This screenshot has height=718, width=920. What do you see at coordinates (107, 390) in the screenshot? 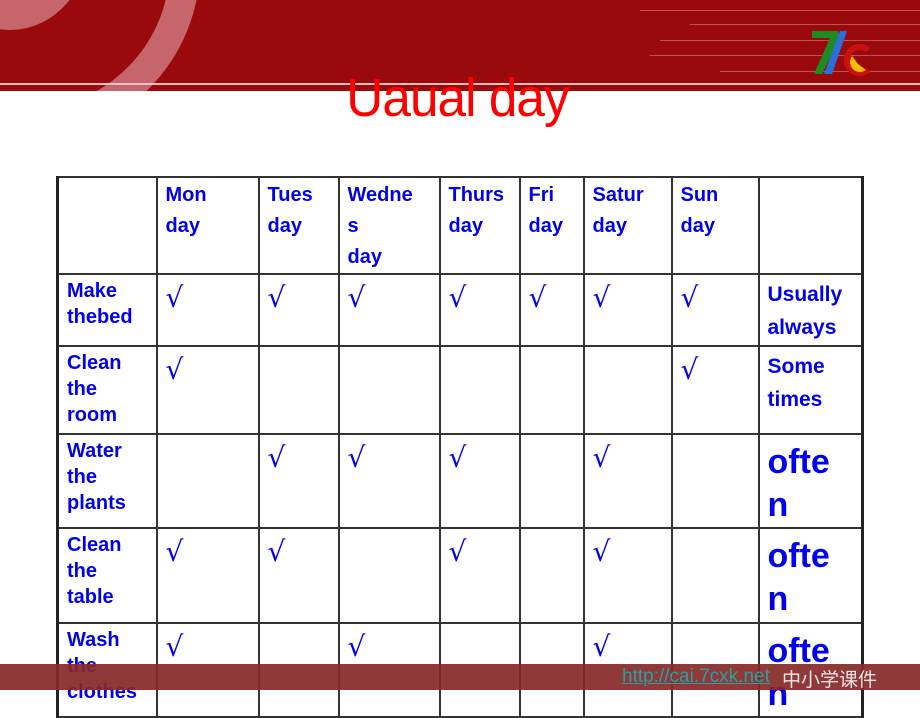
I see `activity-cell: Clean the room` at bounding box center [107, 390].